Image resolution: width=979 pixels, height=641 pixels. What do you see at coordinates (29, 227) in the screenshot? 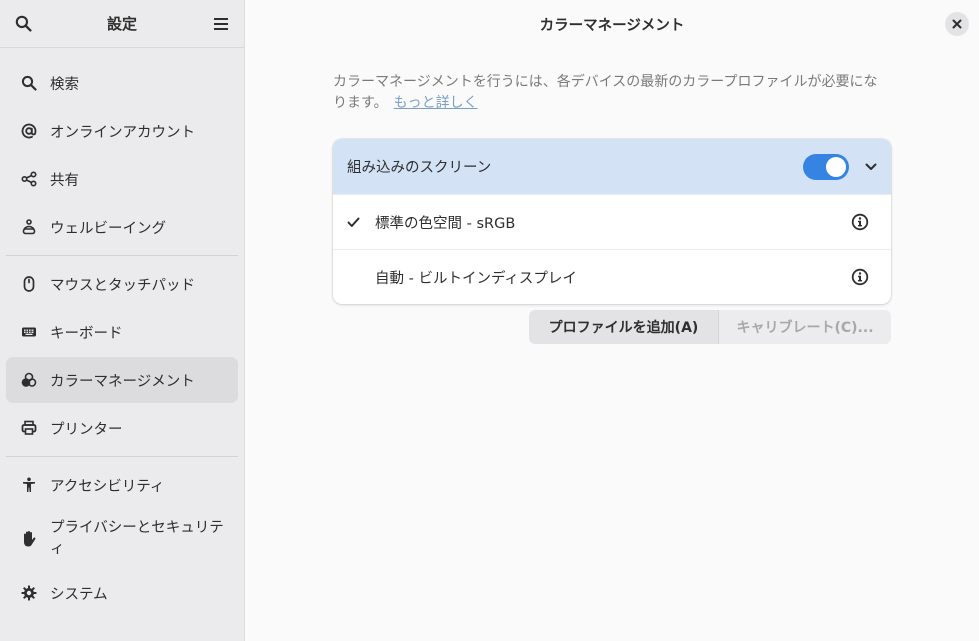
I see `wellbeing-icon` at bounding box center [29, 227].